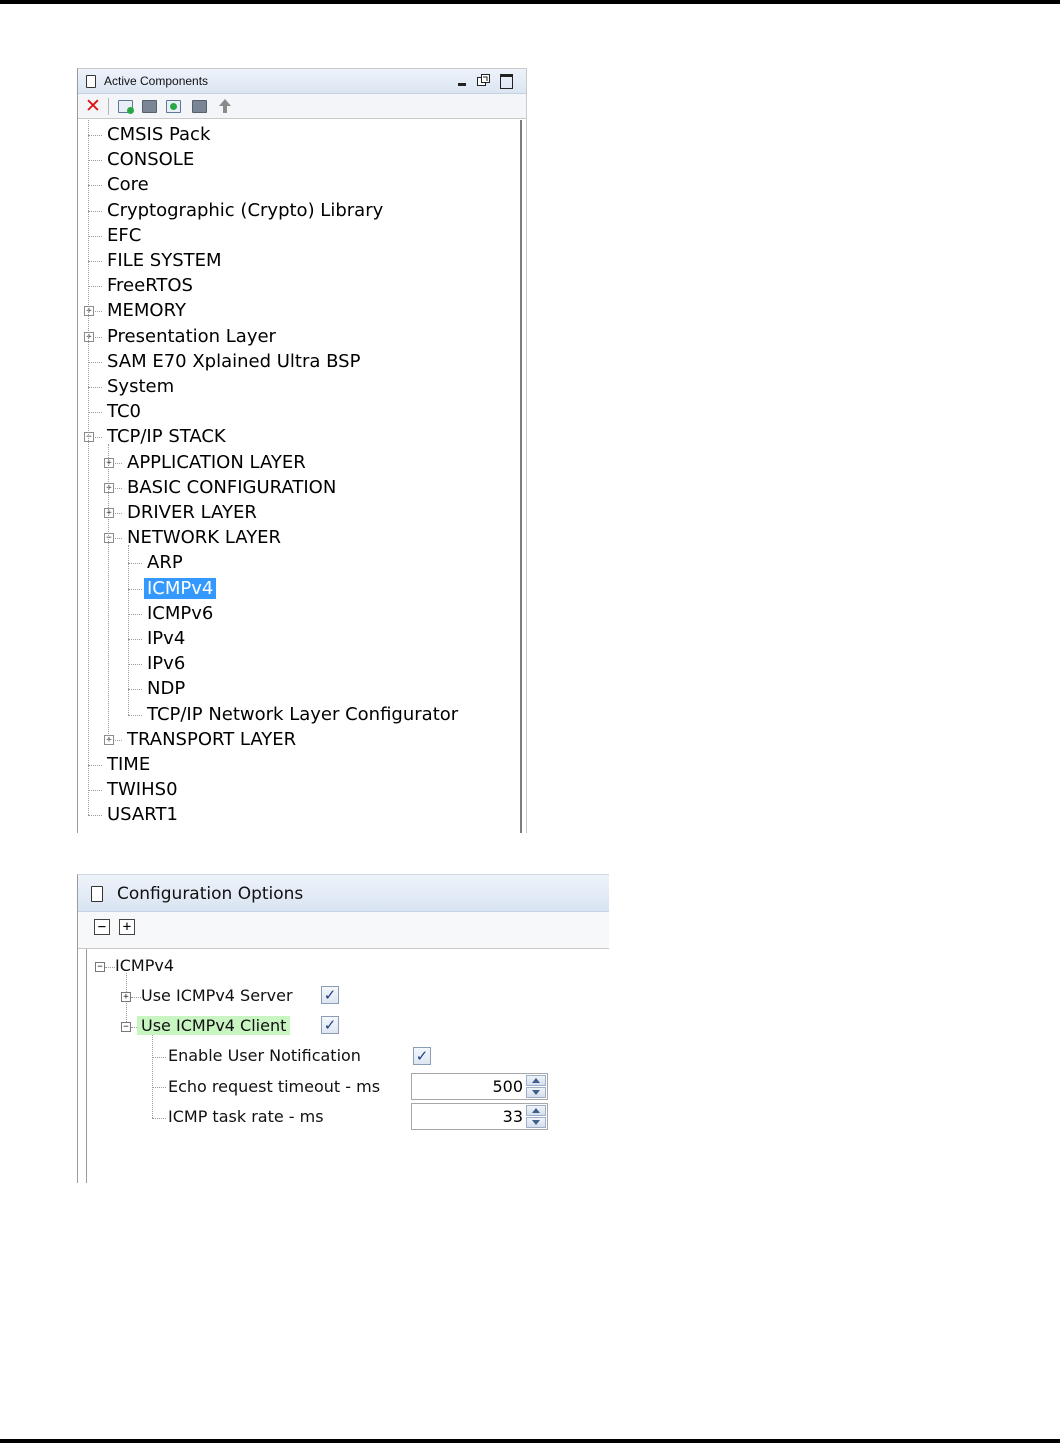  What do you see at coordinates (126, 1027) in the screenshot?
I see `collapse-client-icon: −` at bounding box center [126, 1027].